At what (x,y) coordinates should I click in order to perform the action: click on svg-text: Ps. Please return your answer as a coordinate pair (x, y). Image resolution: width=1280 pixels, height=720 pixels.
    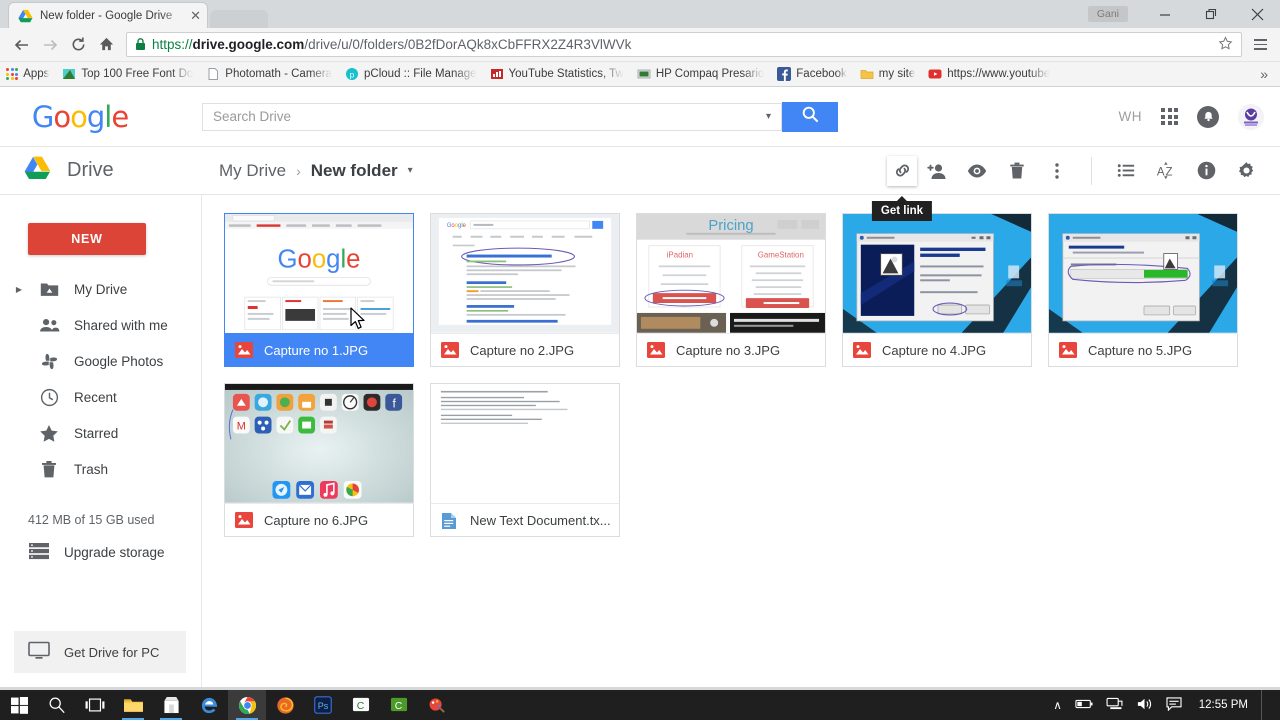
    Looking at the image, I should click on (323, 706).